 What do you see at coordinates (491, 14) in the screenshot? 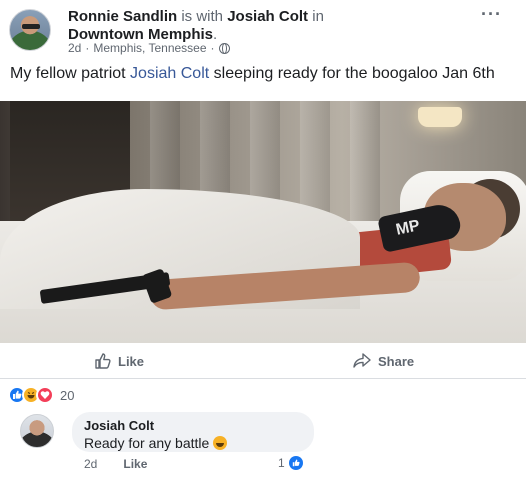
I see `more-options-icon: ···` at bounding box center [491, 14].